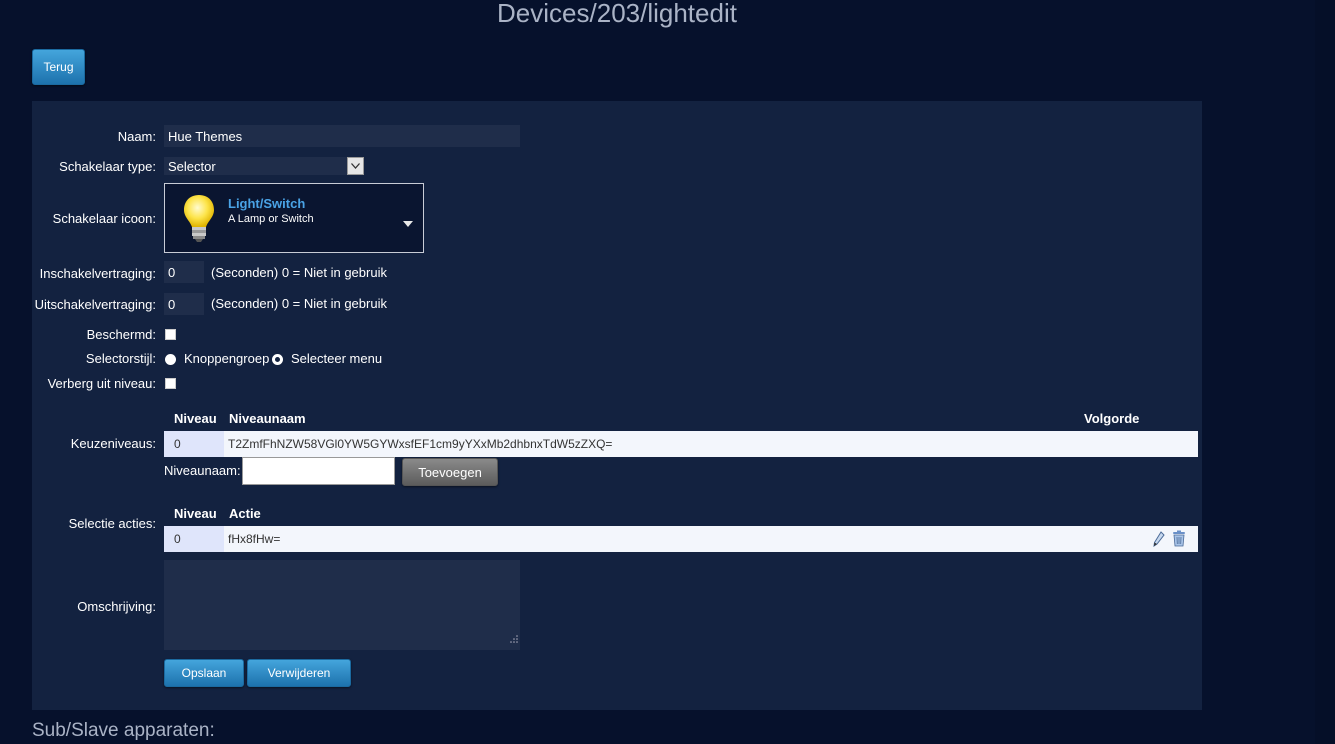 The width and height of the screenshot is (1335, 744). Describe the element at coordinates (450, 472) in the screenshot. I see `add-level-button: Toevoegen` at that location.